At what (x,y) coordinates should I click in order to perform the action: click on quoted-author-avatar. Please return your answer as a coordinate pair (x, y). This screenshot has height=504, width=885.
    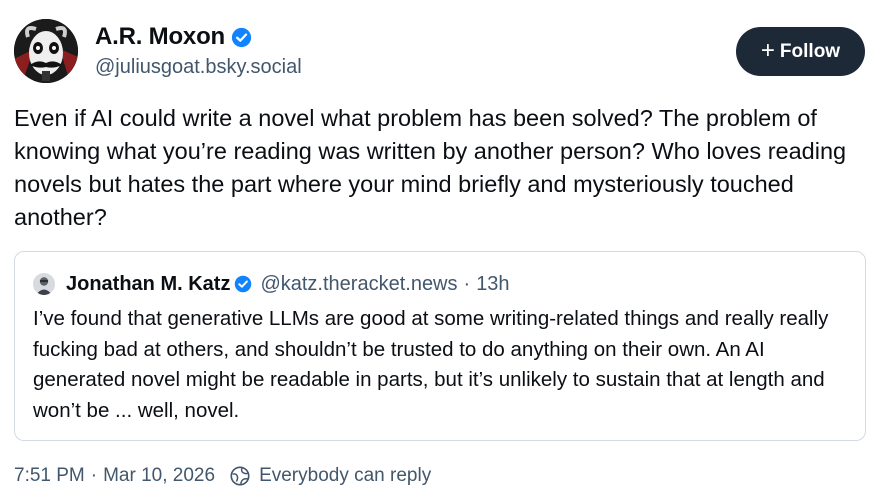
    Looking at the image, I should click on (44, 284).